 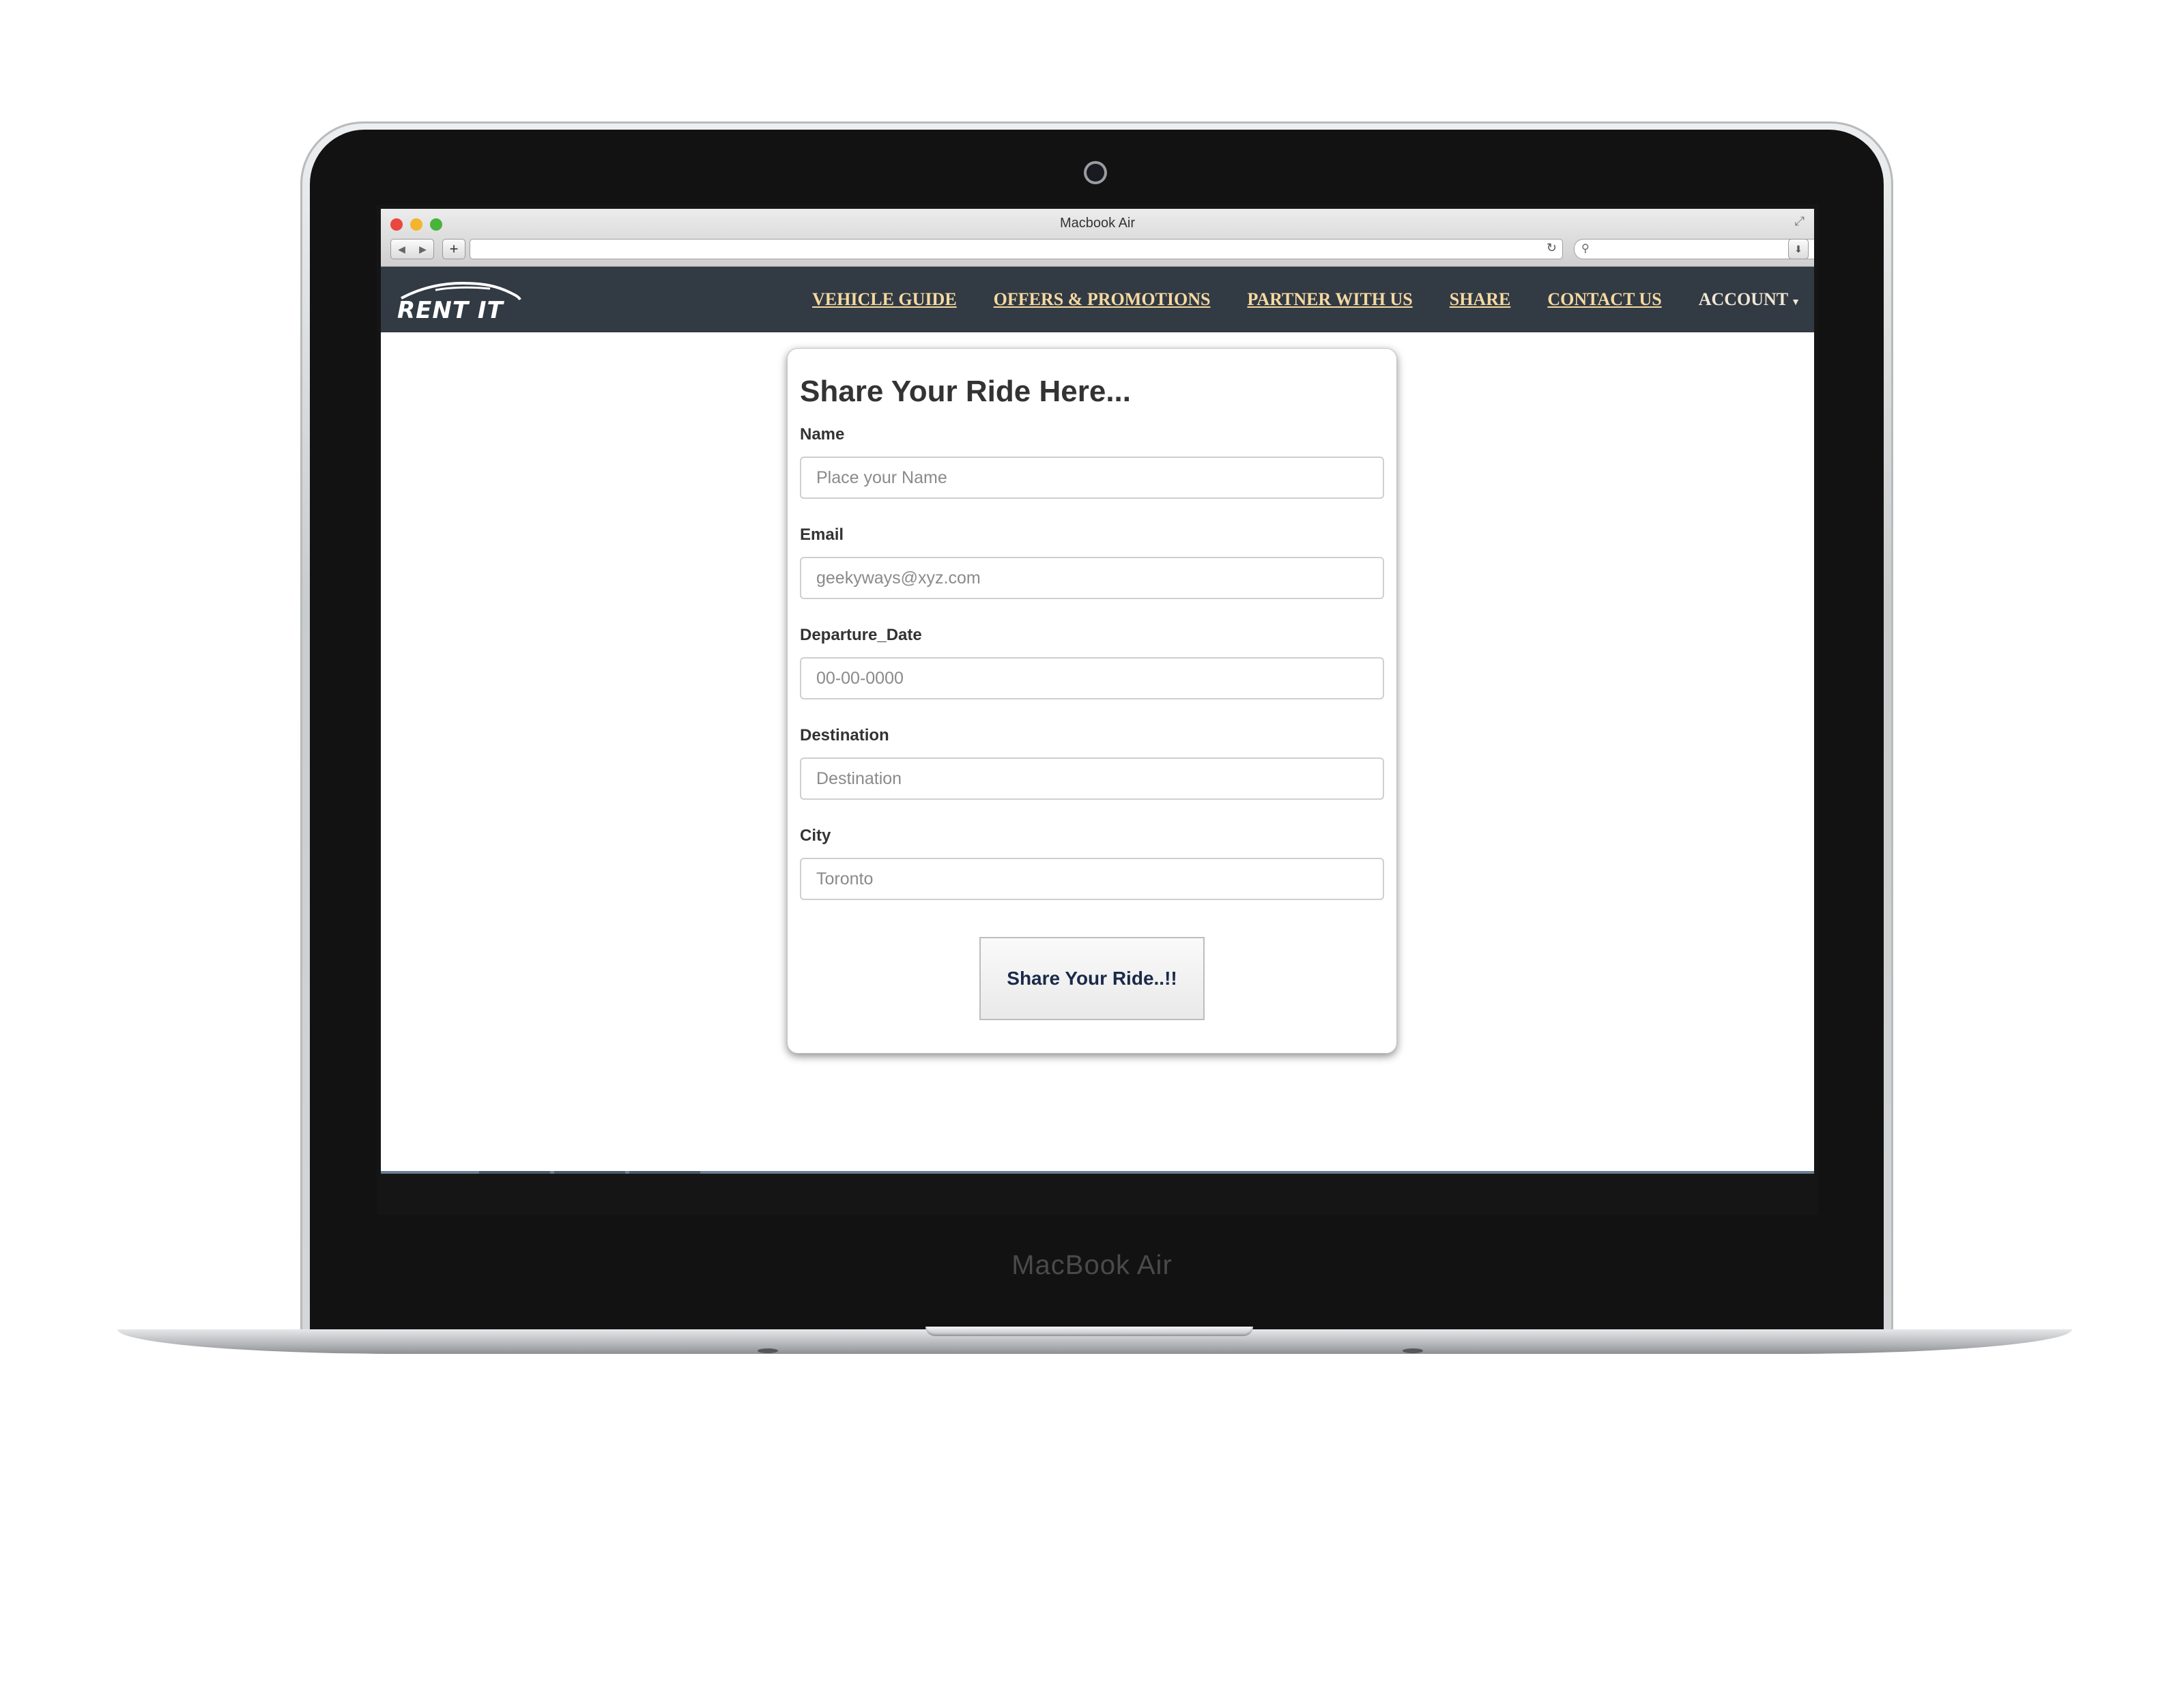 I want to click on nav-vehicle-guide: VEHICLE GUIDE, so click(x=884, y=299).